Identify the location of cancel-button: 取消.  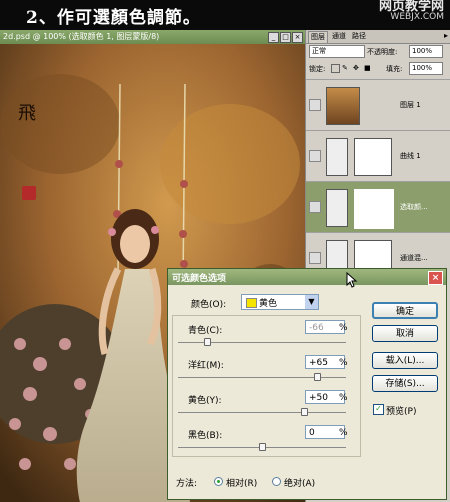
(405, 333).